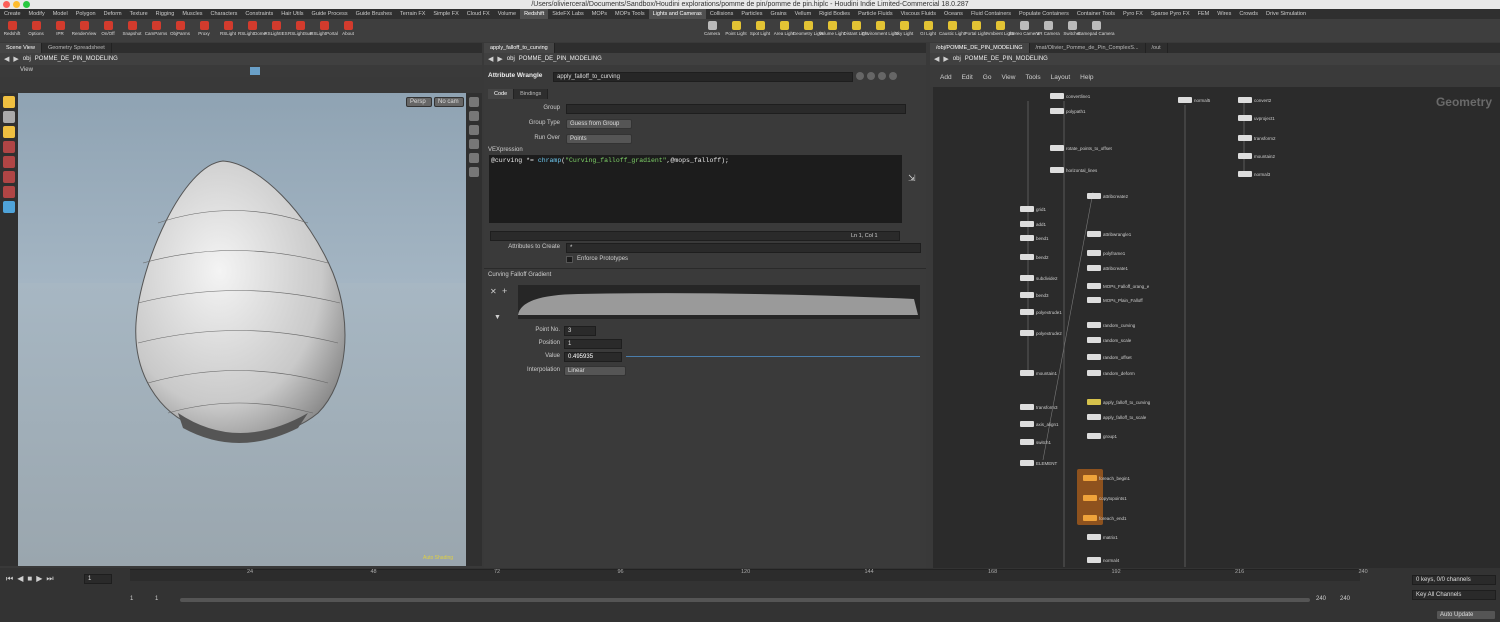 Image resolution: width=1500 pixels, height=622 pixels. What do you see at coordinates (474, 172) in the screenshot?
I see `normals-icon` at bounding box center [474, 172].